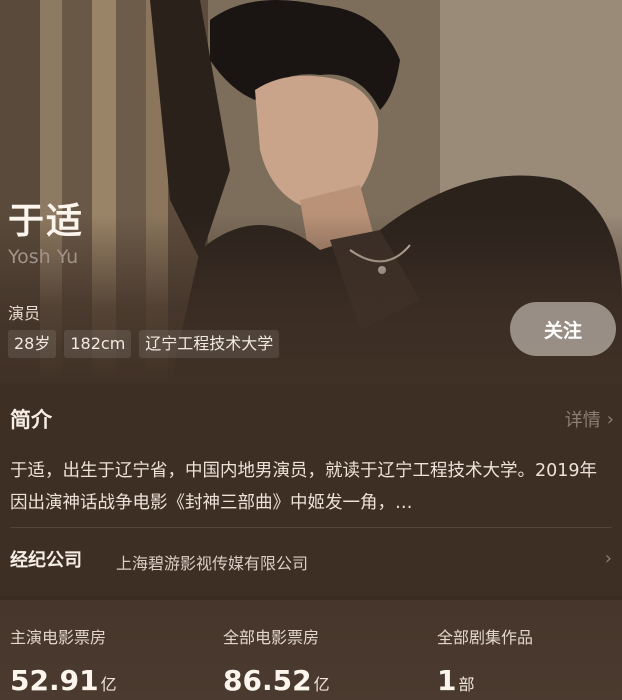 Image resolution: width=622 pixels, height=700 pixels. Describe the element at coordinates (58, 637) in the screenshot. I see `stat-label: 主演电影票房` at that location.